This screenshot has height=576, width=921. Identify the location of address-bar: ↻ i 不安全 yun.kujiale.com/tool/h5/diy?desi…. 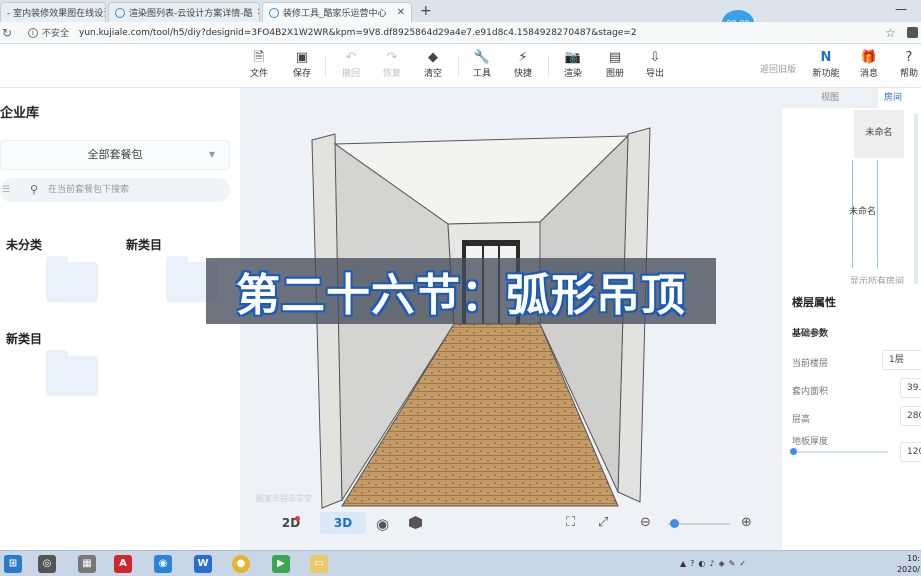
(460, 33).